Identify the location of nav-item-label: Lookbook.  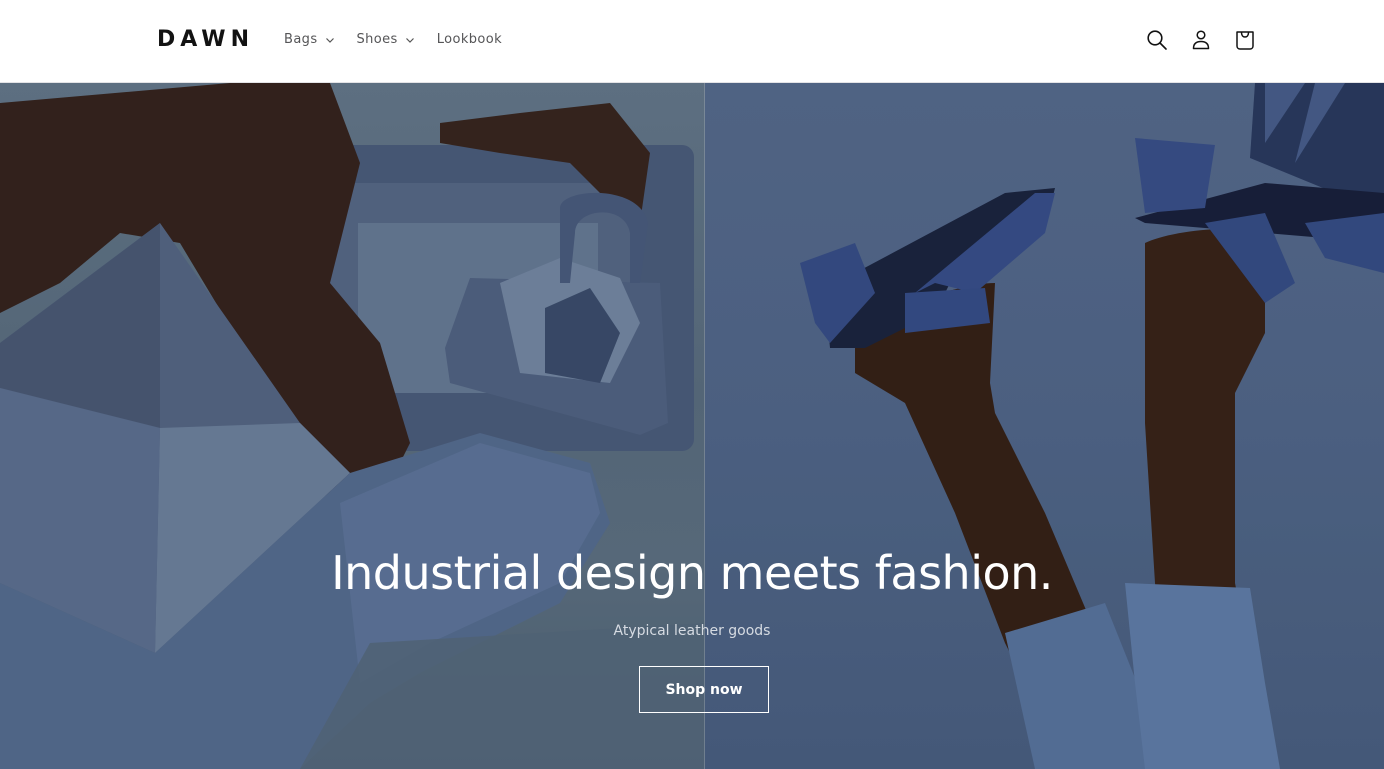
(469, 39).